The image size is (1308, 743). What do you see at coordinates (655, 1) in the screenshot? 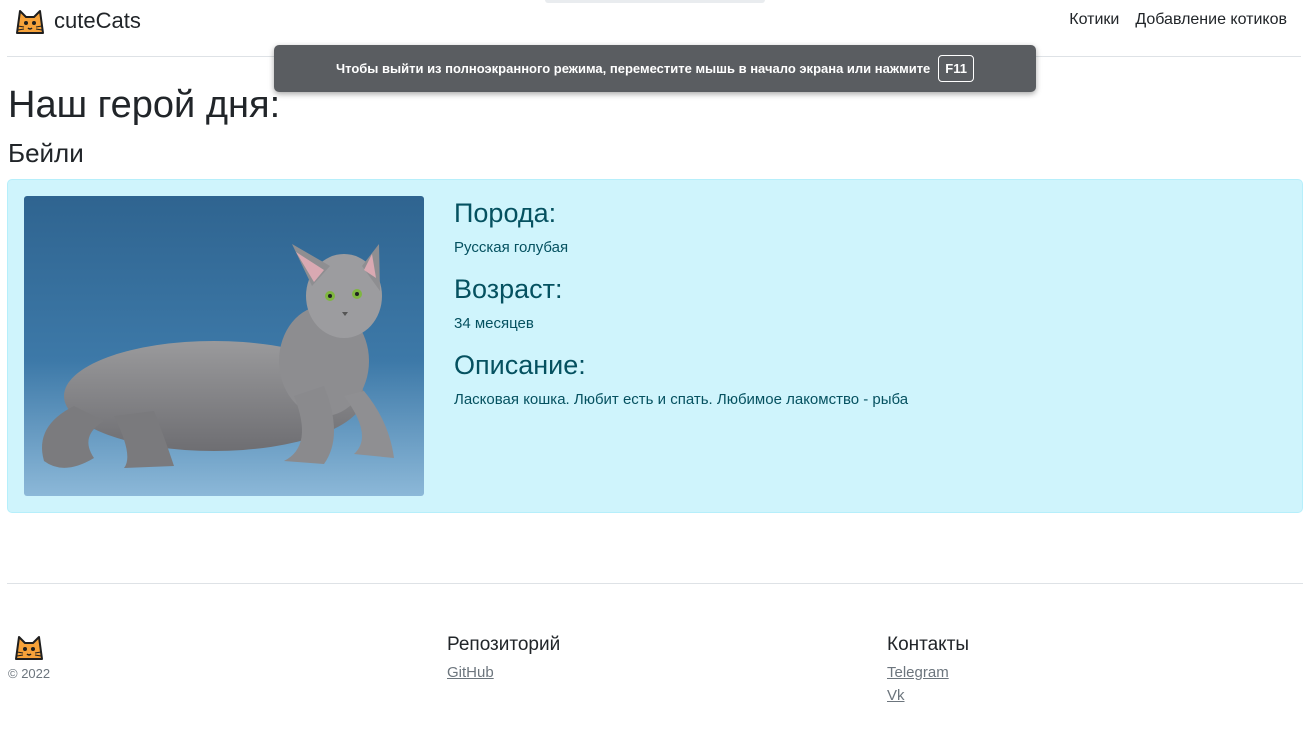
I see `fullscreen-tab-indicator` at bounding box center [655, 1].